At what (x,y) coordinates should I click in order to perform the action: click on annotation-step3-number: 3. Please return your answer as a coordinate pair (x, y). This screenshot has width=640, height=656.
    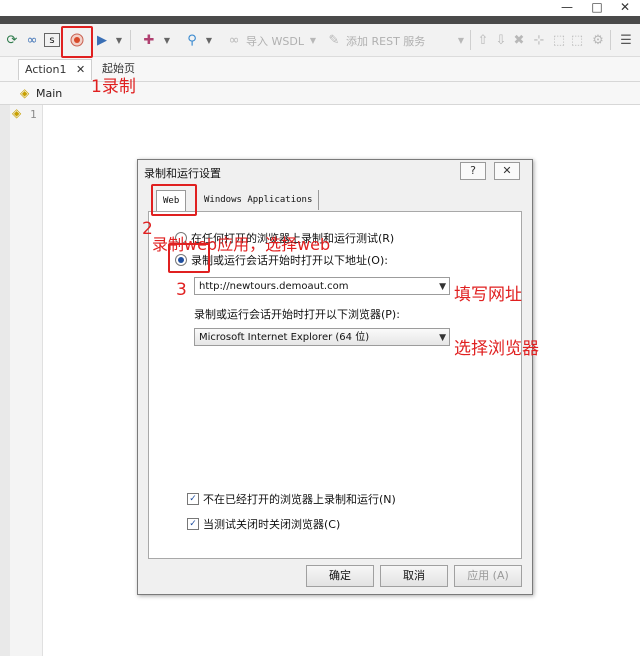
    Looking at the image, I should click on (181, 290).